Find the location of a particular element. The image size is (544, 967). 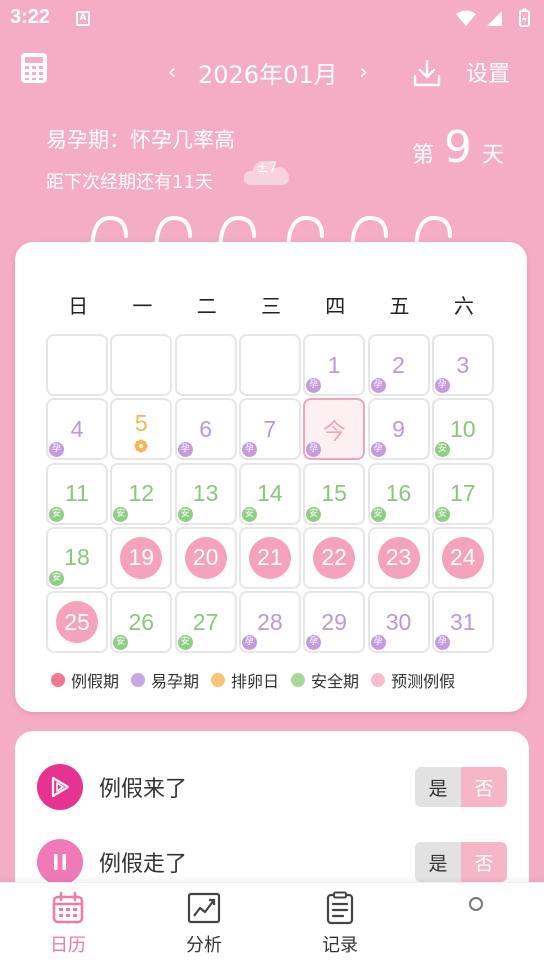

day-suffix: 天 is located at coordinates (493, 155).